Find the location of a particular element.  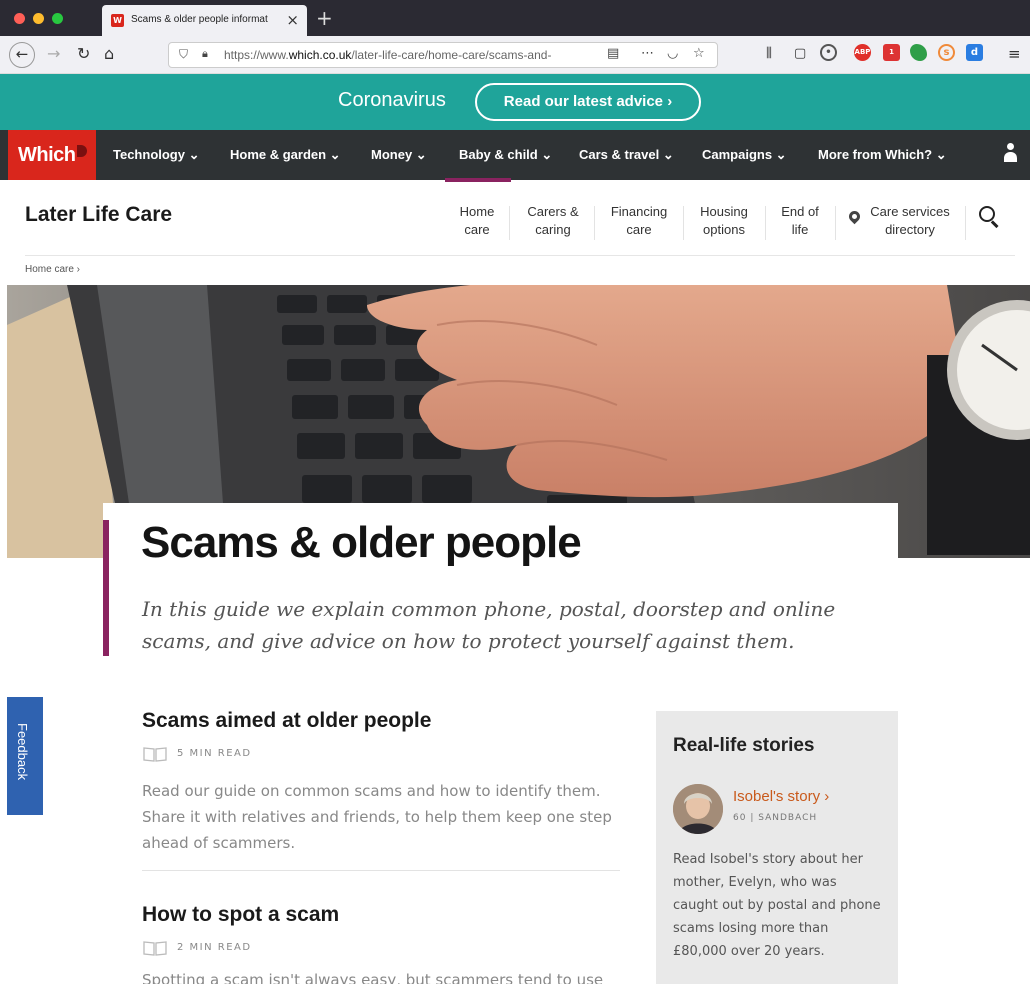

read-time: 5 MIN READ is located at coordinates (214, 753).